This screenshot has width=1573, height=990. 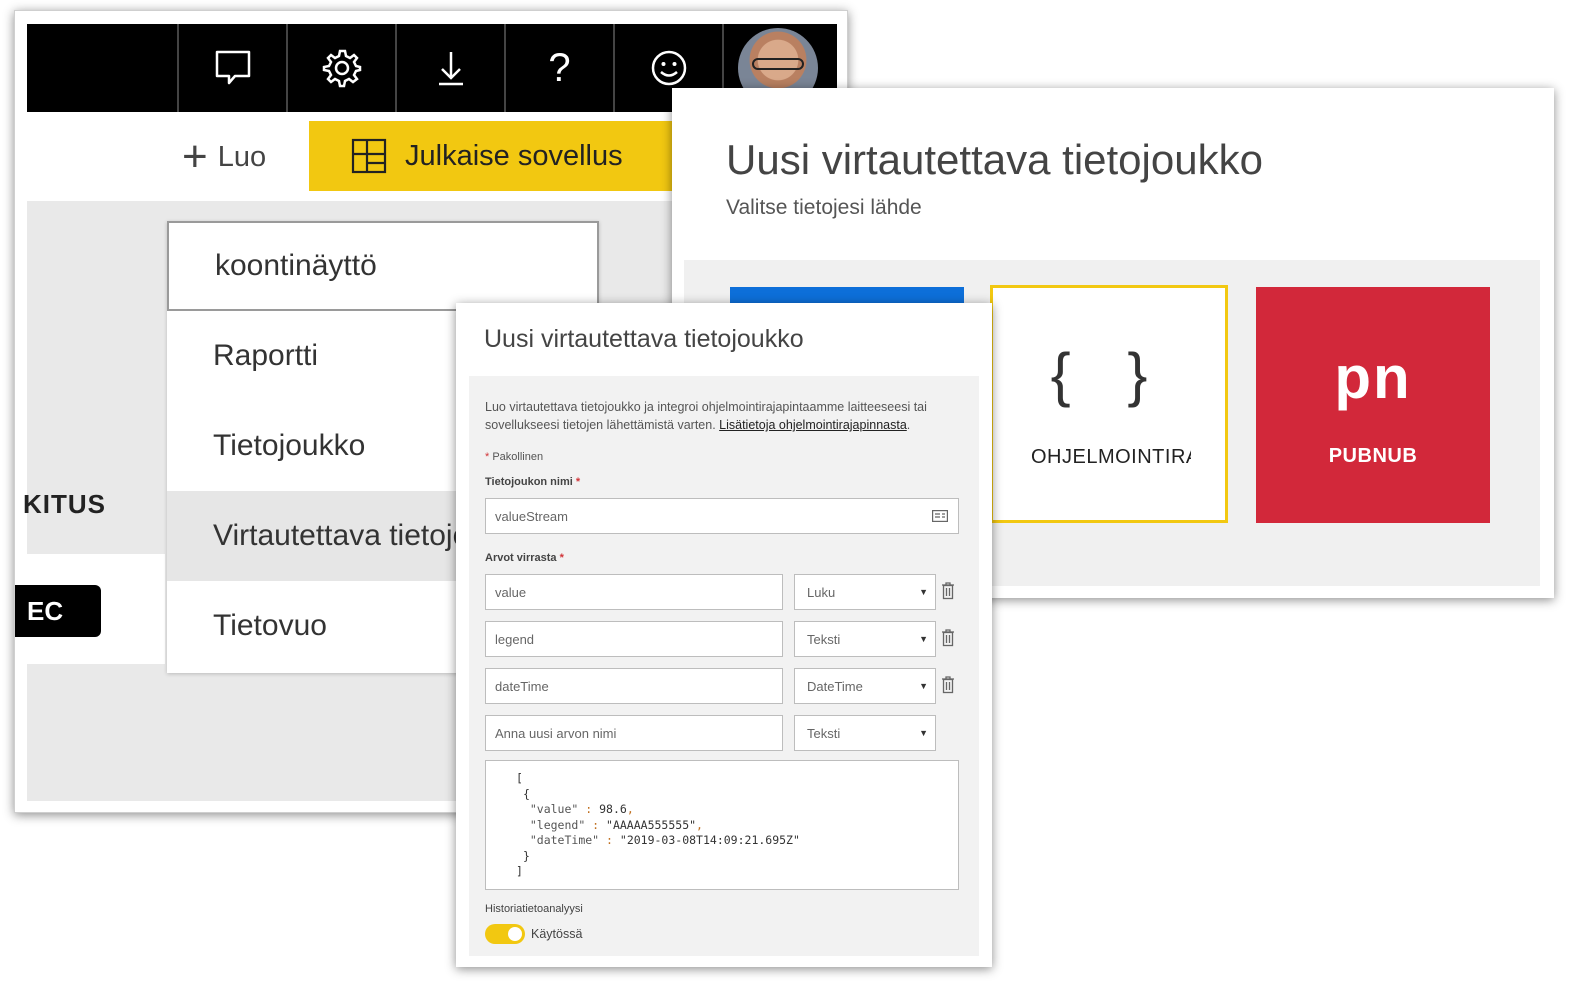 I want to click on feedback-button, so click(x=233, y=68).